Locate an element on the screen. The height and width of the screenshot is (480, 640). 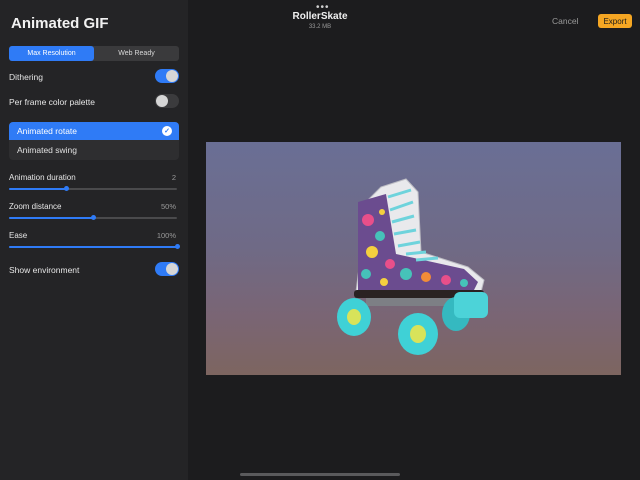
checkmark-icon: ✓ is located at coordinates (167, 131).